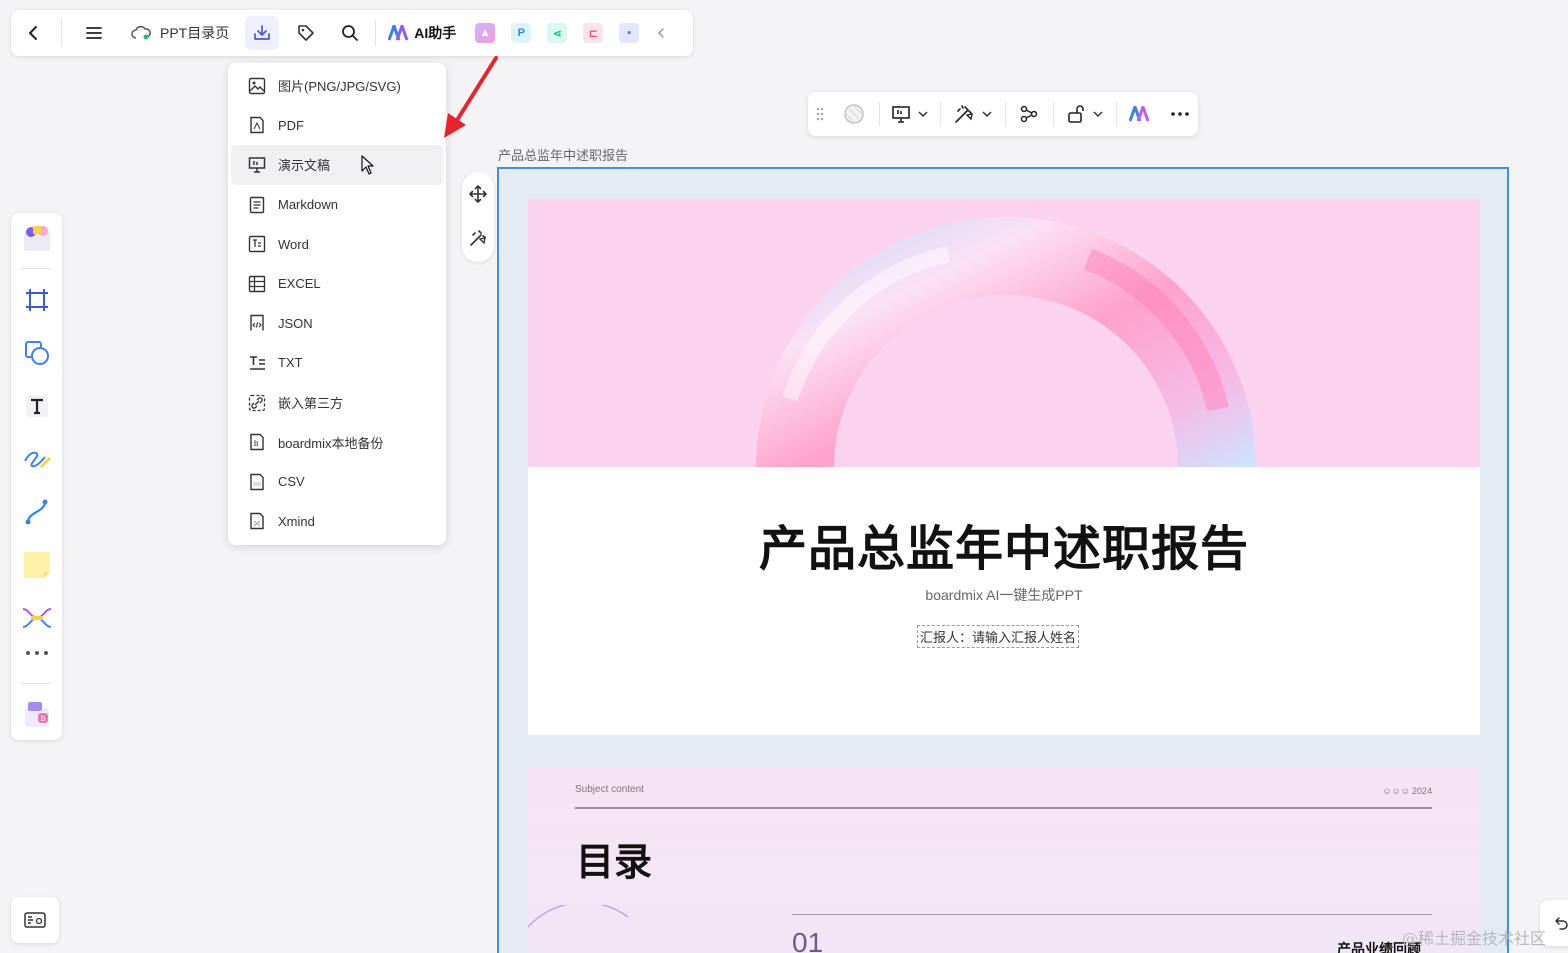 The width and height of the screenshot is (1568, 953). I want to click on menu-item-label: 演示文稿, so click(304, 166).